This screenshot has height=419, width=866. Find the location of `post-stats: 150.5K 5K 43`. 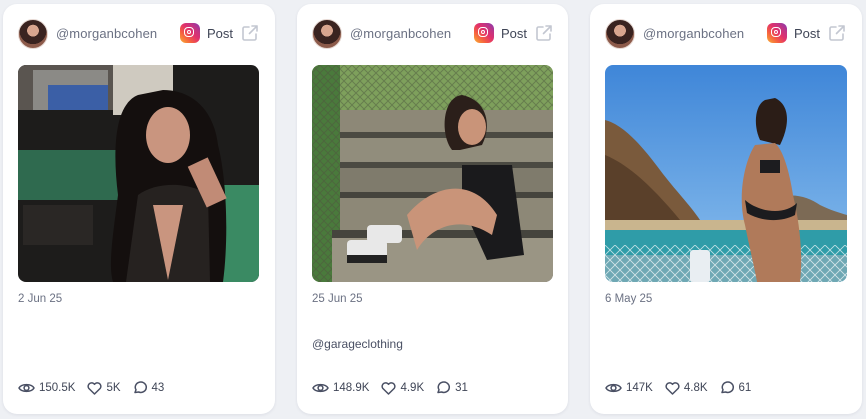

post-stats: 150.5K 5K 43 is located at coordinates (141, 388).